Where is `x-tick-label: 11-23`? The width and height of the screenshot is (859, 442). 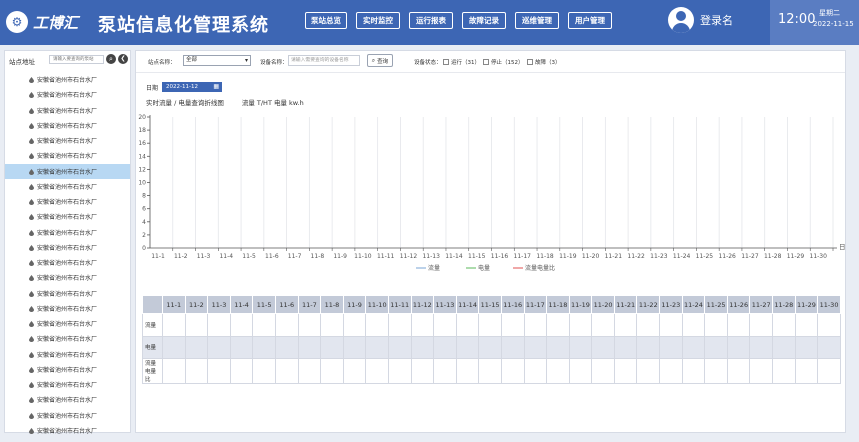
x-tick-label: 11-23 is located at coordinates (659, 256).